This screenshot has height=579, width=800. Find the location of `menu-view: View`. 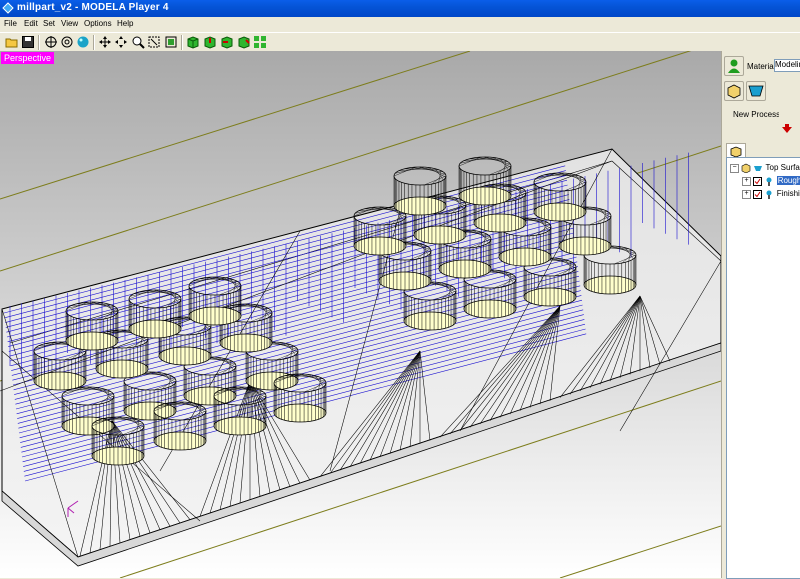

menu-view: View is located at coordinates (69, 23).